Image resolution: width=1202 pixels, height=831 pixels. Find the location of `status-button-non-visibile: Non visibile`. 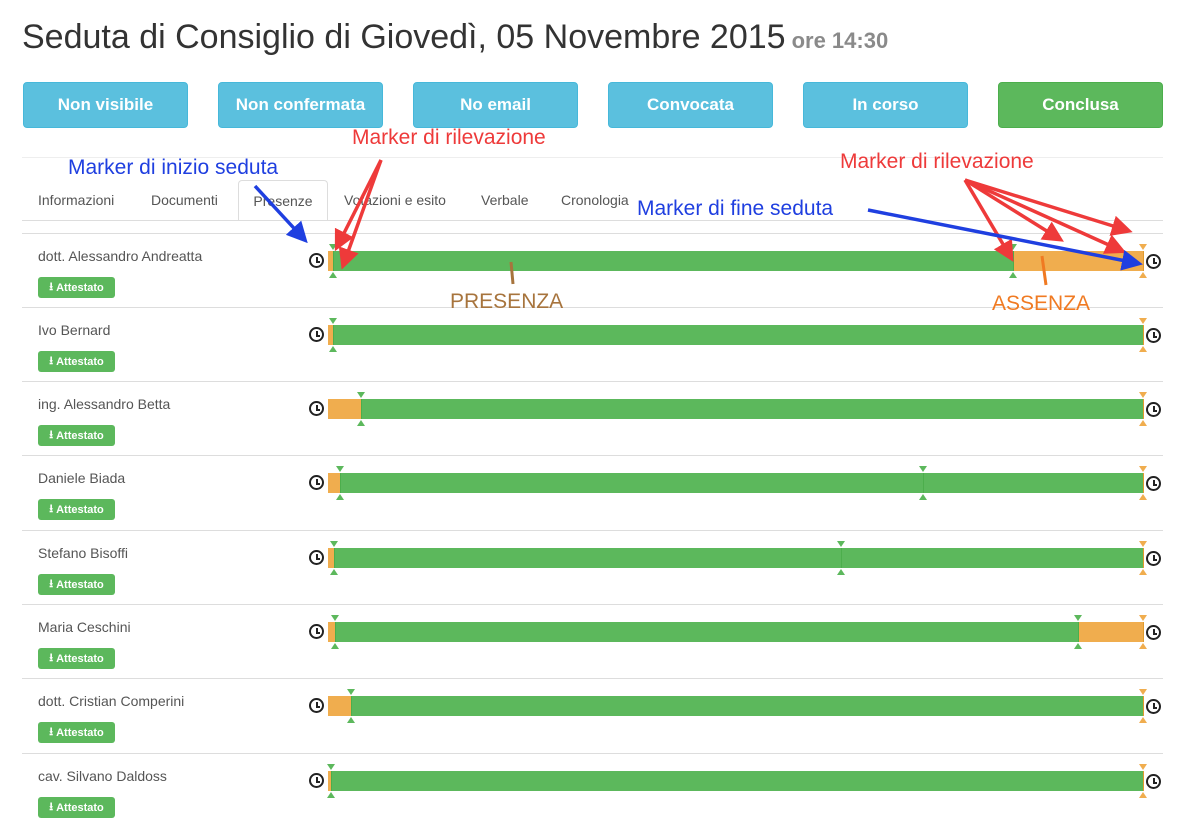

status-button-non-visibile: Non visibile is located at coordinates (105, 105).